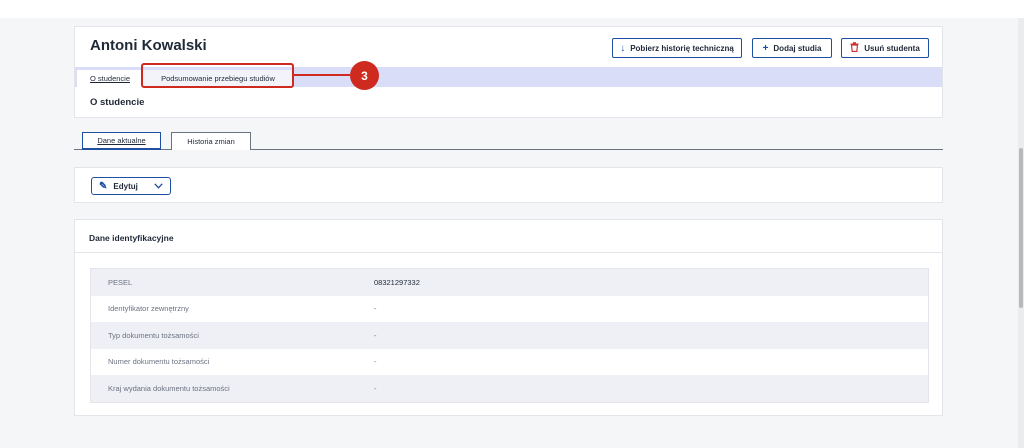  Describe the element at coordinates (509, 282) in the screenshot. I see `table-row: PESEL 08321297332` at that location.